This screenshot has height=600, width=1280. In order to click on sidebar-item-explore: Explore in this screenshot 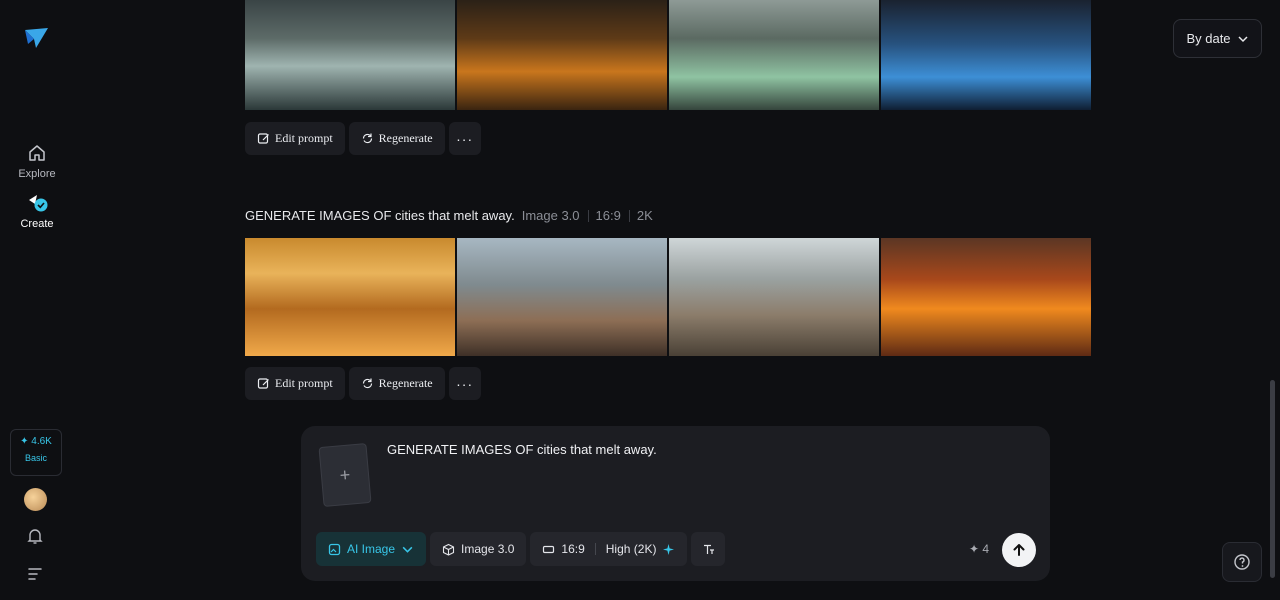, I will do `click(37, 161)`.